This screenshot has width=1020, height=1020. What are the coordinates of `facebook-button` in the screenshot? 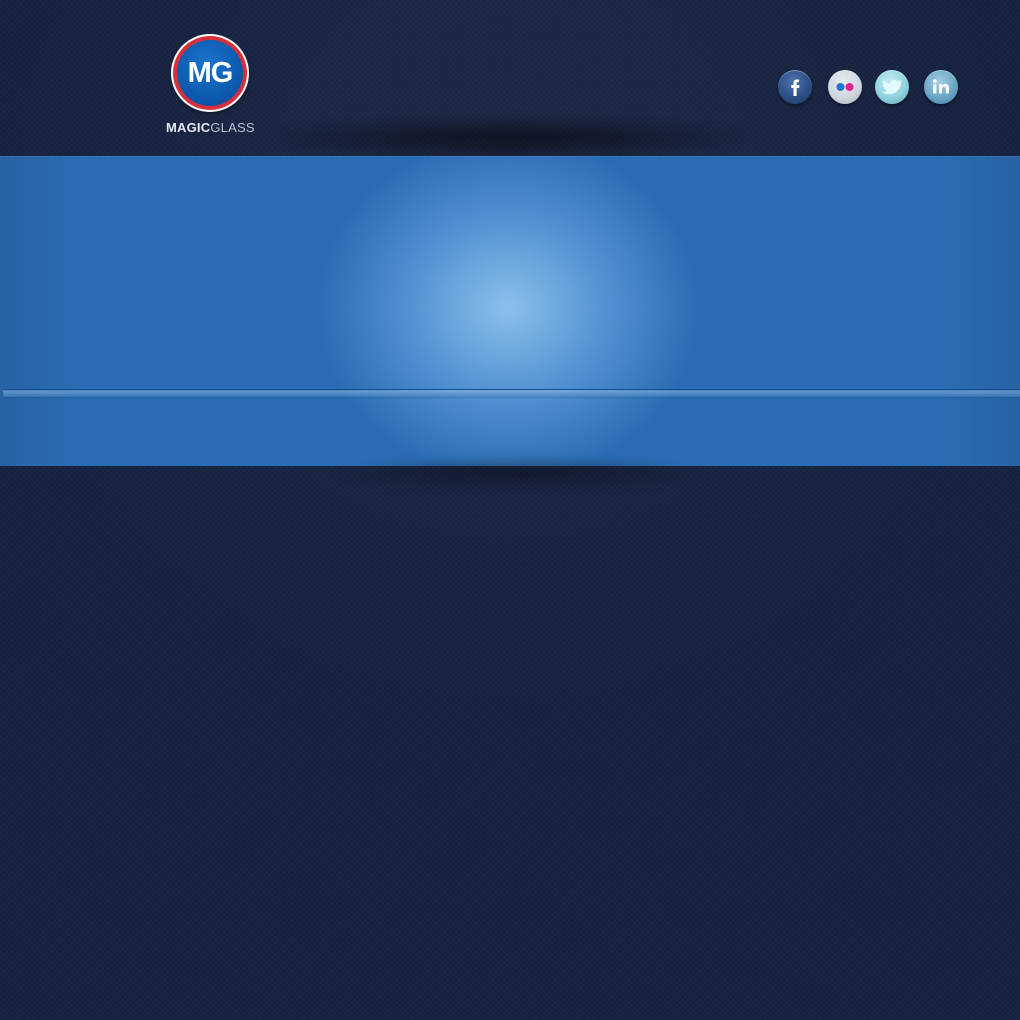 It's located at (795, 87).